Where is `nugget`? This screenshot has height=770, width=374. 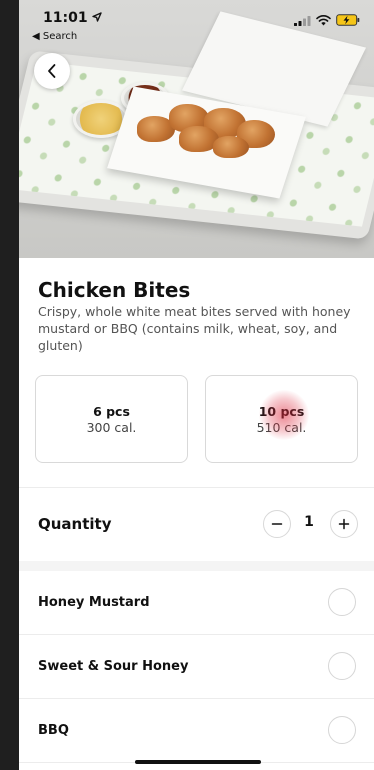
nugget is located at coordinates (231, 147).